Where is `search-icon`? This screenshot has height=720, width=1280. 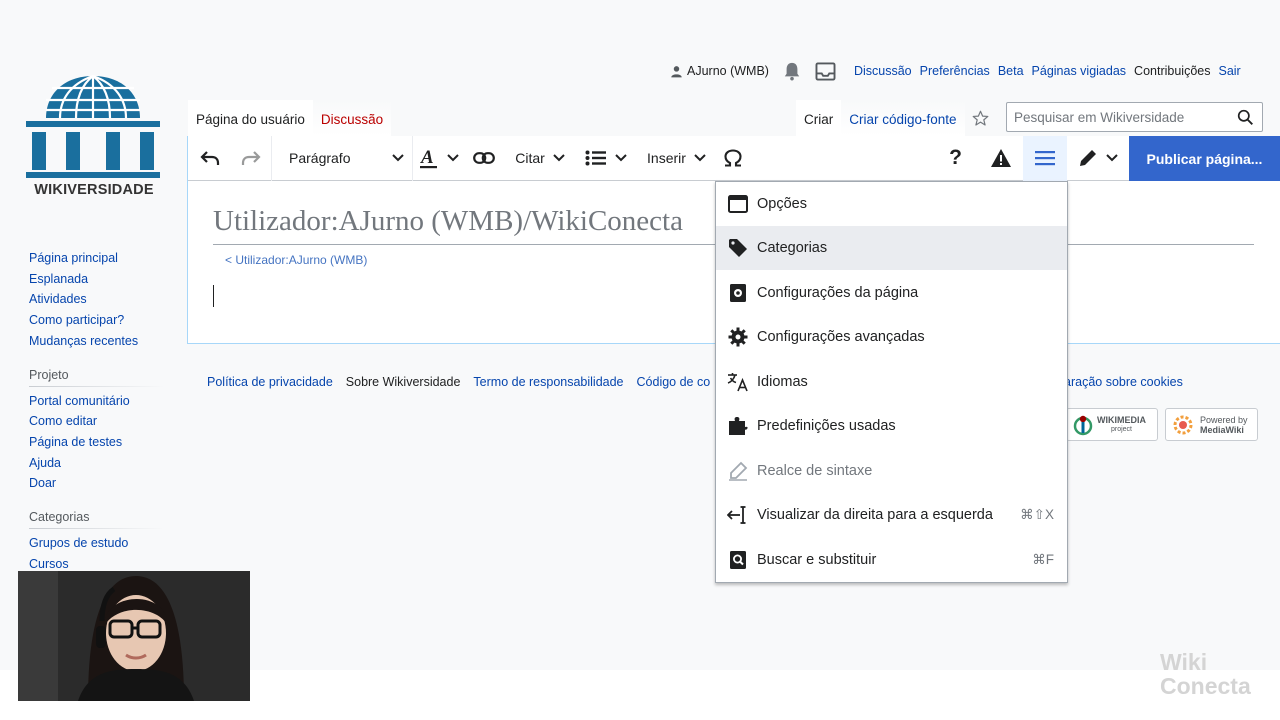
search-icon is located at coordinates (1245, 120).